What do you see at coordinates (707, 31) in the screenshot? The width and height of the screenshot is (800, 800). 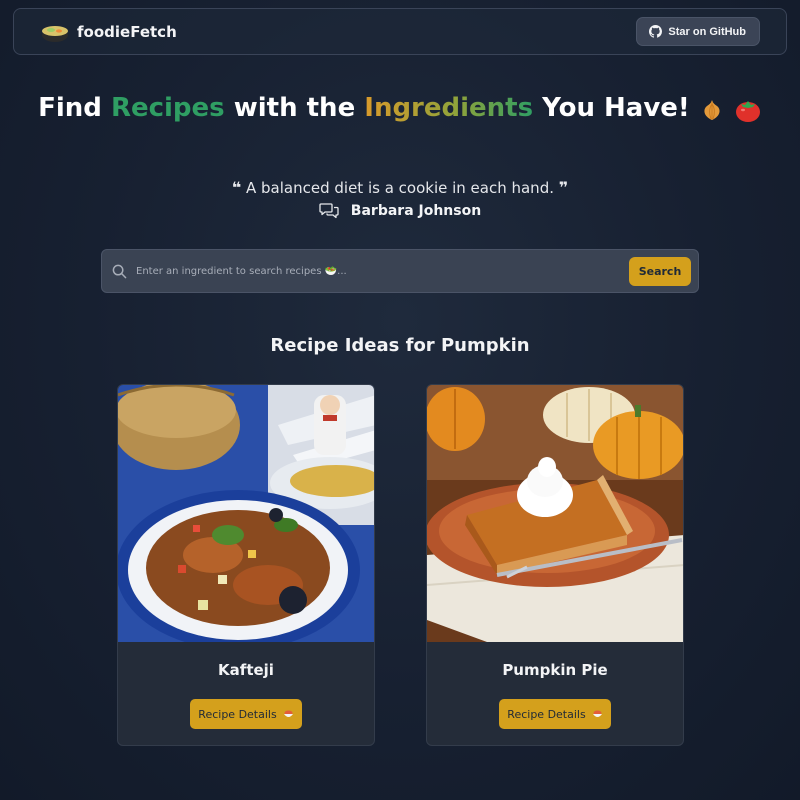 I see `github-button-label: Star on GitHub` at bounding box center [707, 31].